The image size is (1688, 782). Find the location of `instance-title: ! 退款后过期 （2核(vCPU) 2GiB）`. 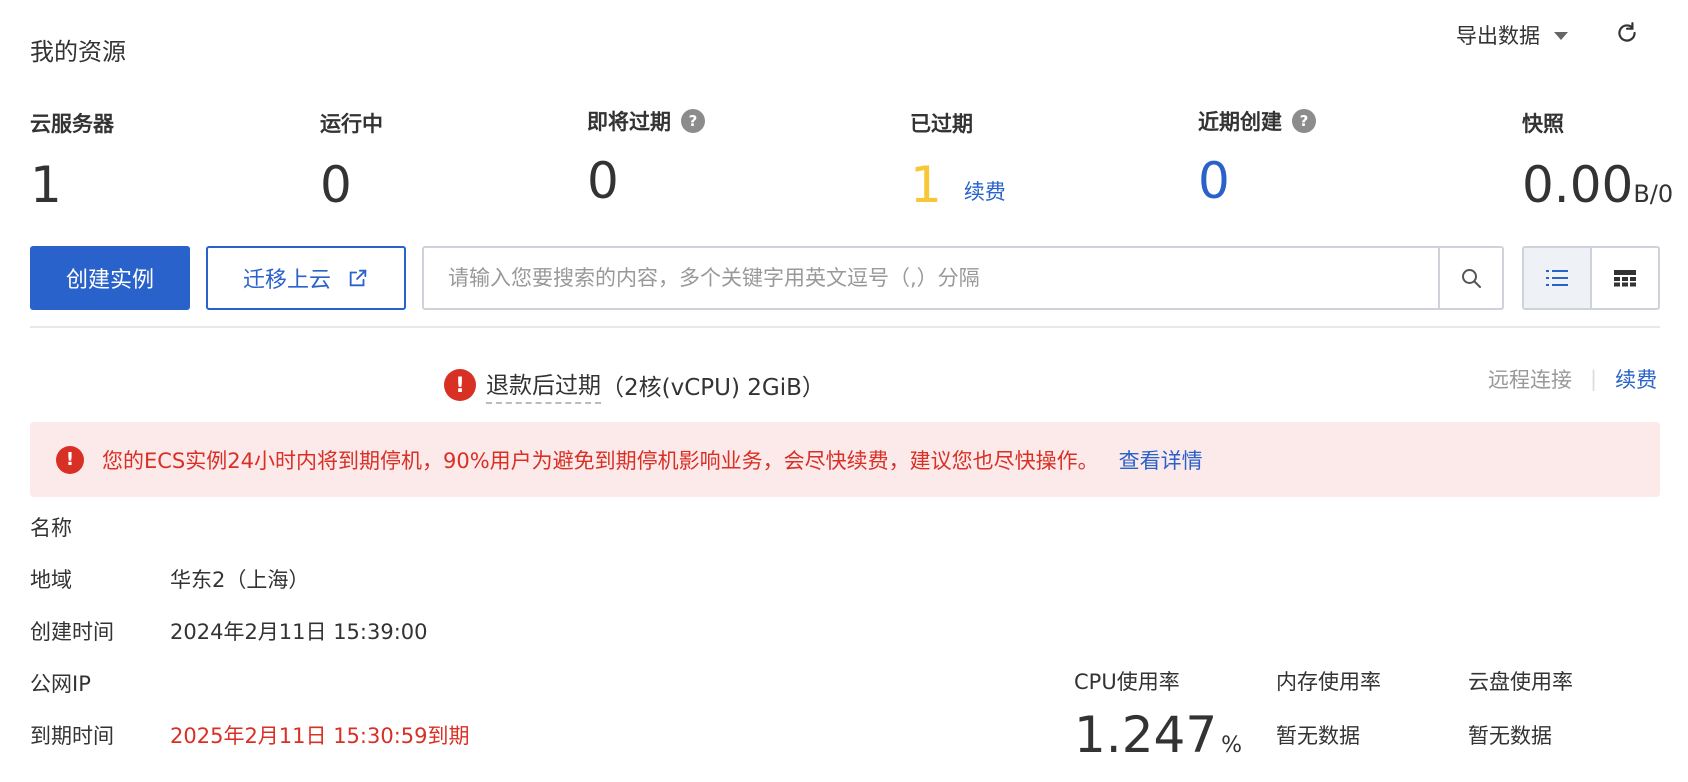

instance-title: ! 退款后过期 （2核(vCPU) 2GiB） is located at coordinates (634, 385).